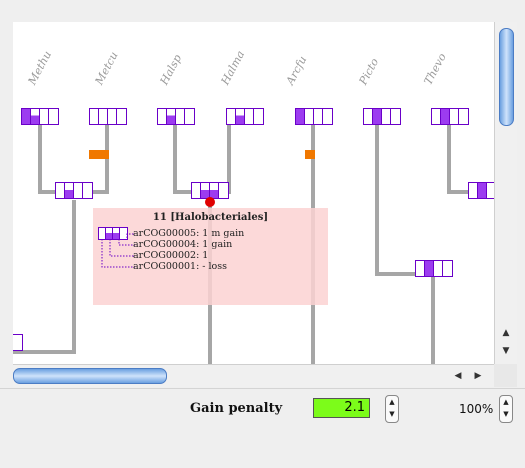 Image resolution: width=525 pixels, height=468 pixels. Describe the element at coordinates (236, 408) in the screenshot. I see `gain-penalty-label: Gain penalty` at that location.